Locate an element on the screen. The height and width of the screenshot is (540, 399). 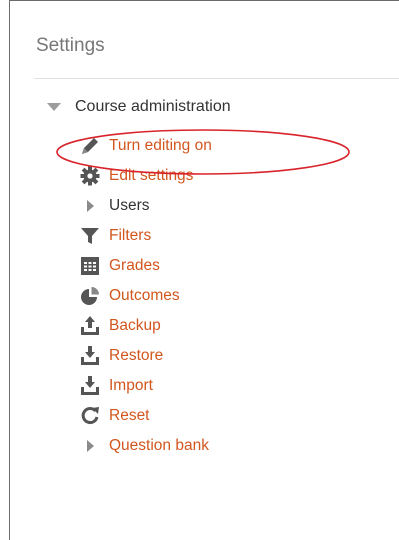
menu-item-label: Question bank is located at coordinates (159, 445).